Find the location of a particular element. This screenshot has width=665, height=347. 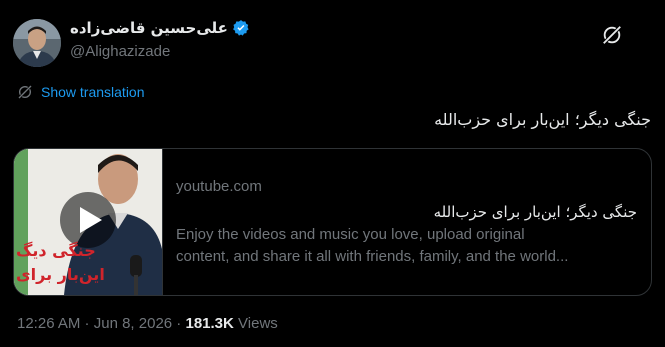

thumbnail-text-line2: این‌بار برای is located at coordinates (60, 274).